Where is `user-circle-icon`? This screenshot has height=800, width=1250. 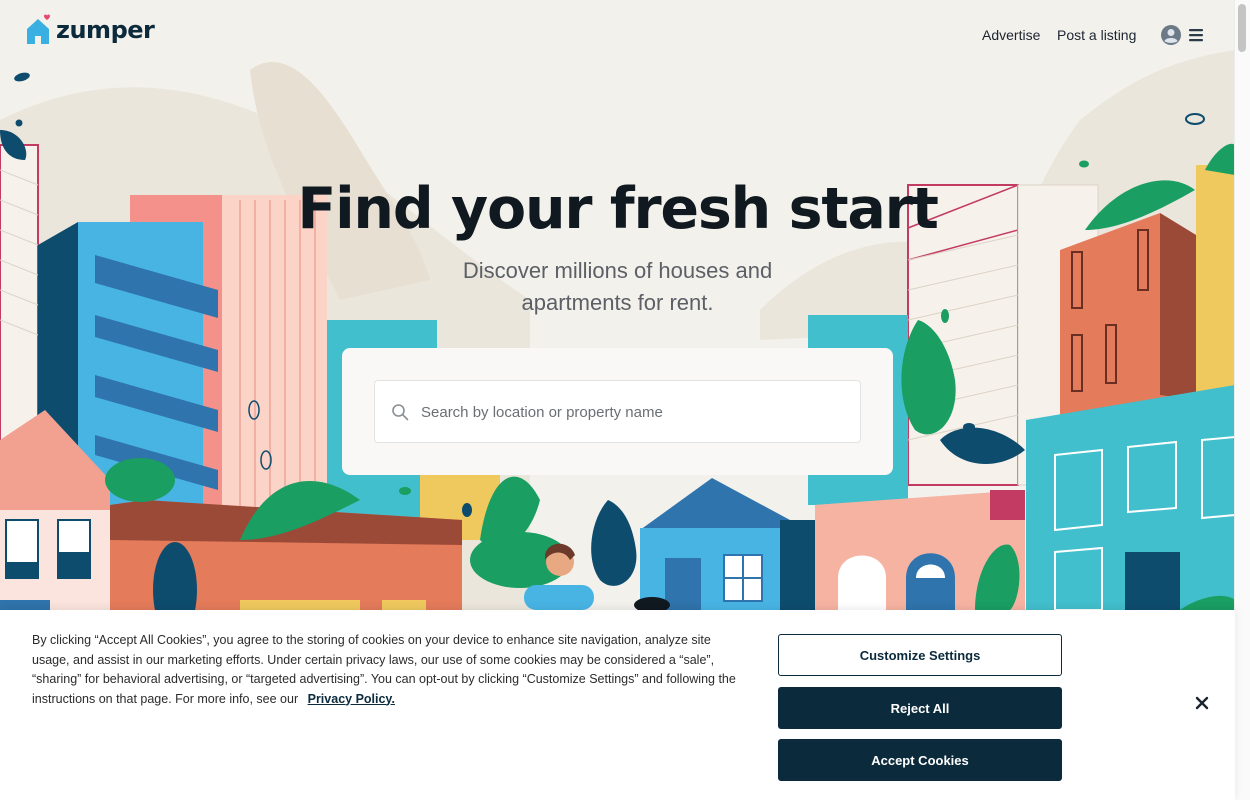
user-circle-icon is located at coordinates (1171, 35).